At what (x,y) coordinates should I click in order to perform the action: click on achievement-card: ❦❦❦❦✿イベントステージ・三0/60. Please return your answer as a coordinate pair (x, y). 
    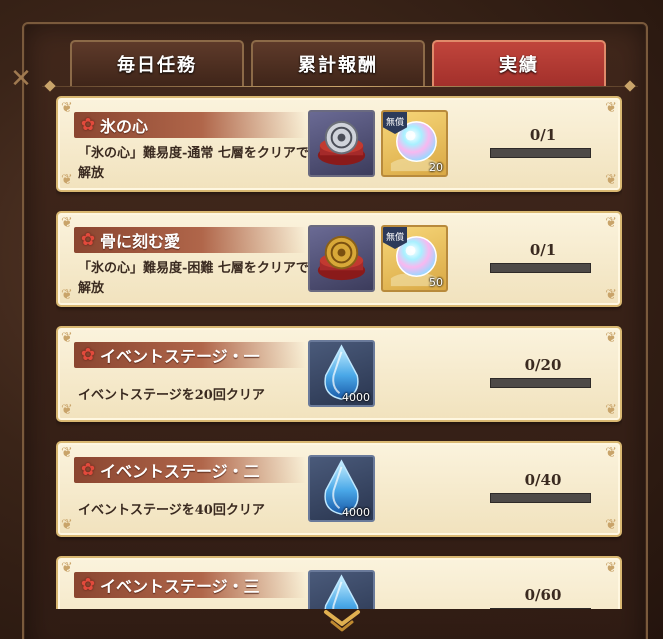
    Looking at the image, I should click on (339, 582).